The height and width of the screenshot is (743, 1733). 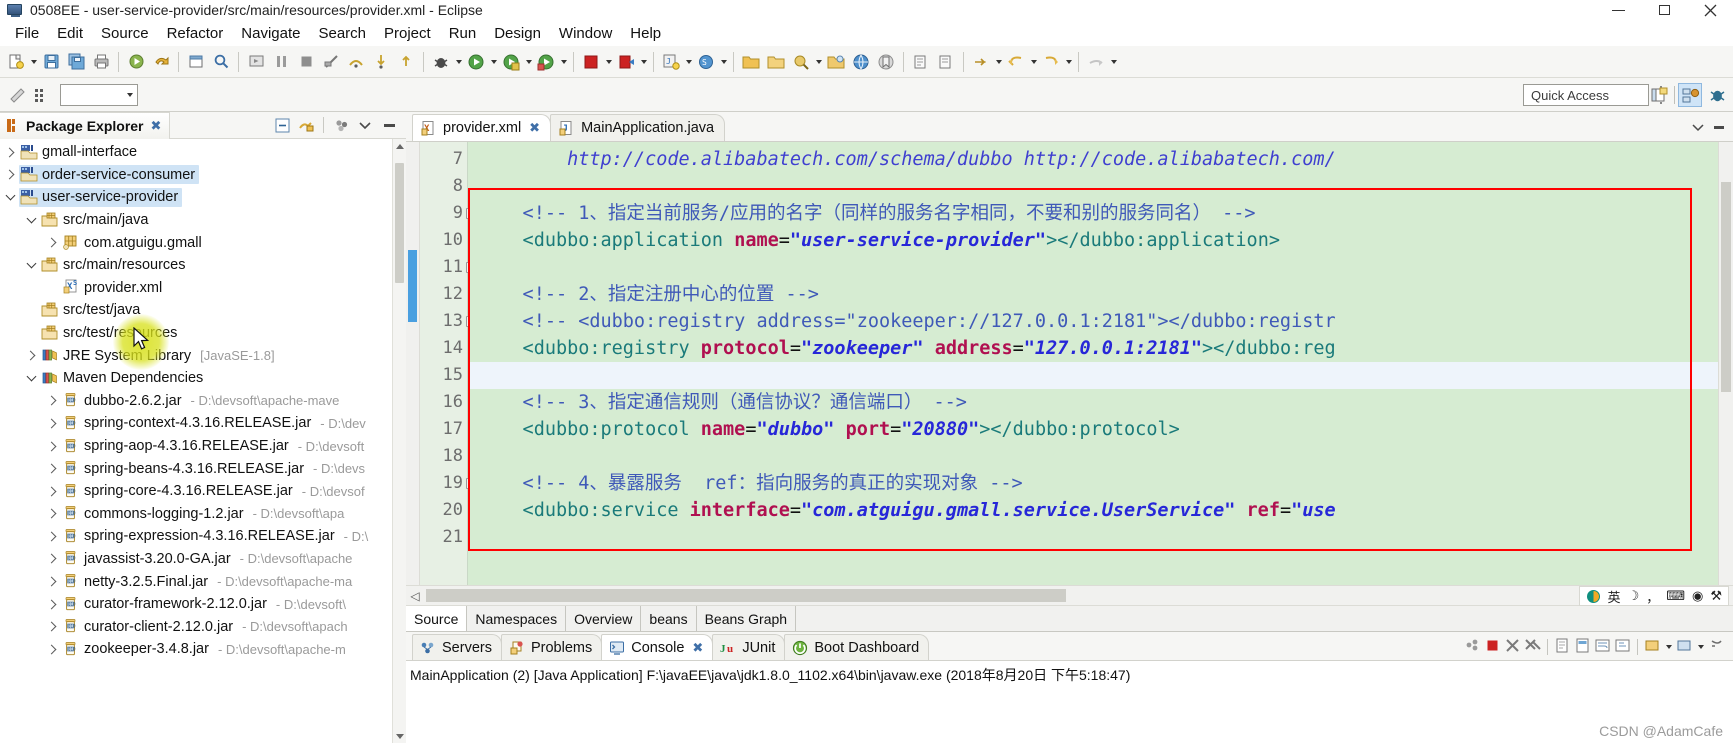 What do you see at coordinates (591, 62) in the screenshot?
I see `server-stop-icon` at bounding box center [591, 62].